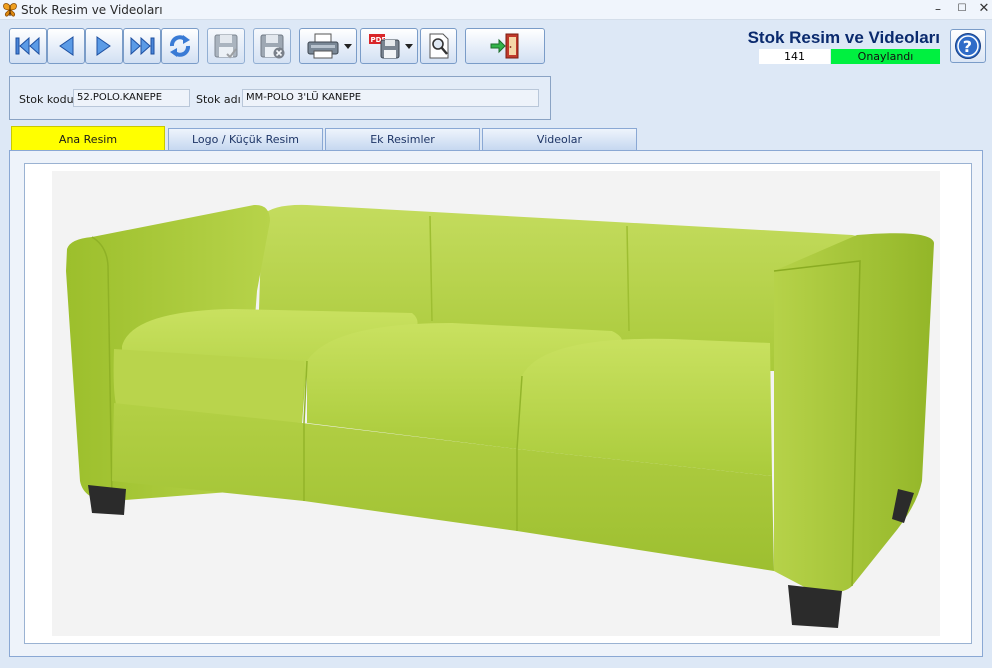 The height and width of the screenshot is (668, 992). I want to click on last-record-button, so click(142, 46).